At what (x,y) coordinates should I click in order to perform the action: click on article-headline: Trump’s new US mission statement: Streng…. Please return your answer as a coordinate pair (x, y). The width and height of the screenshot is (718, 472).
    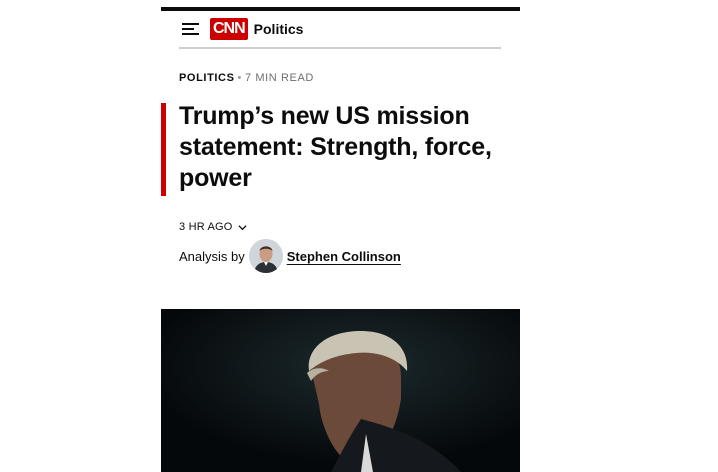
    Looking at the image, I should click on (335, 147).